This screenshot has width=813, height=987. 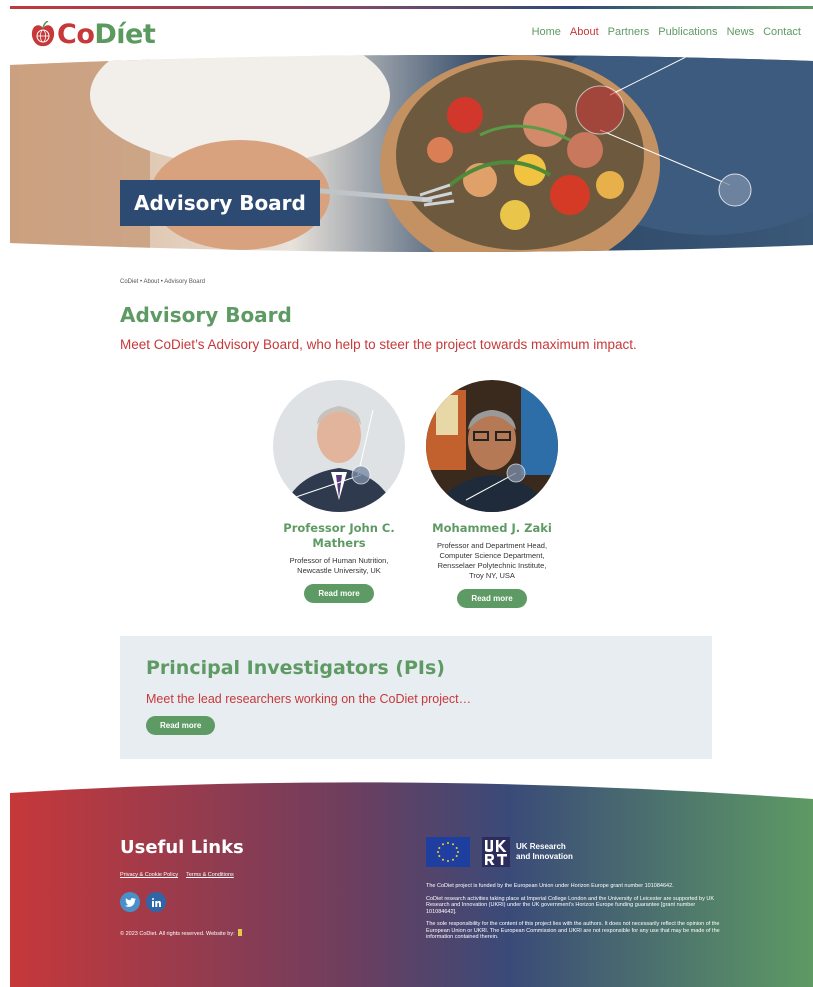 What do you see at coordinates (339, 535) in the screenshot?
I see `member-name: Professor John C. Mathers` at bounding box center [339, 535].